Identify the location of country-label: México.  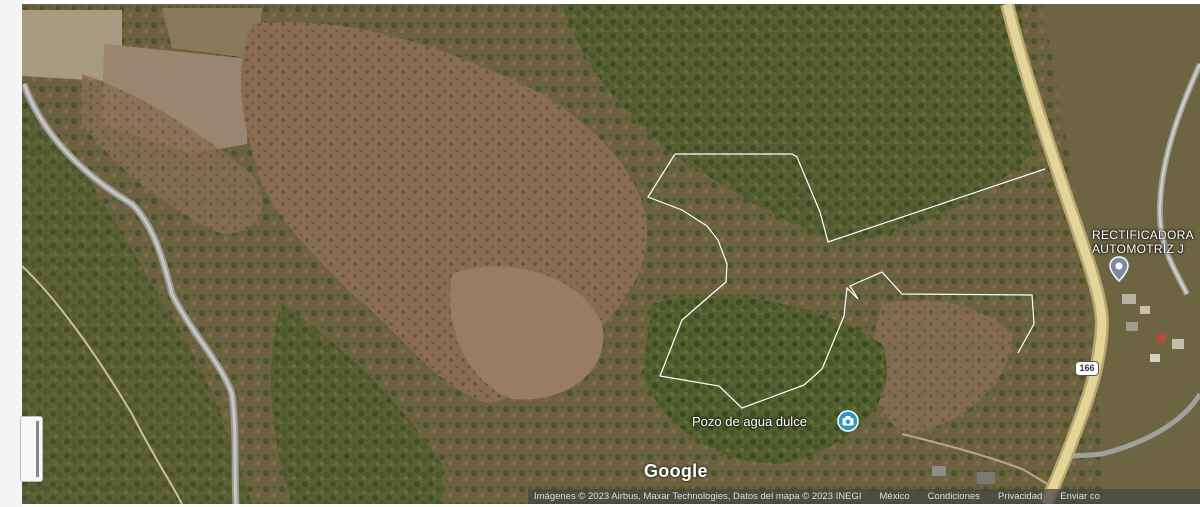
(894, 496).